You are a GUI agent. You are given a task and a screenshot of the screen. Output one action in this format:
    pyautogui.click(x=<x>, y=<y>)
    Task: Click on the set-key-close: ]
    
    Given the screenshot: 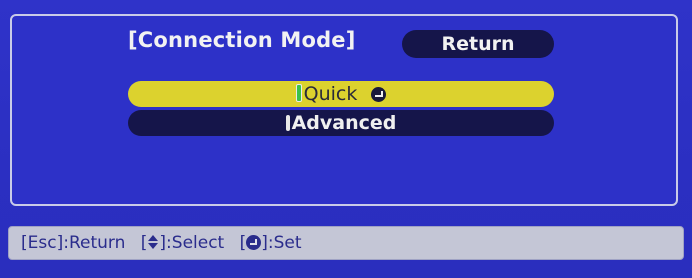 What is the action you would take?
    pyautogui.click(x=264, y=243)
    